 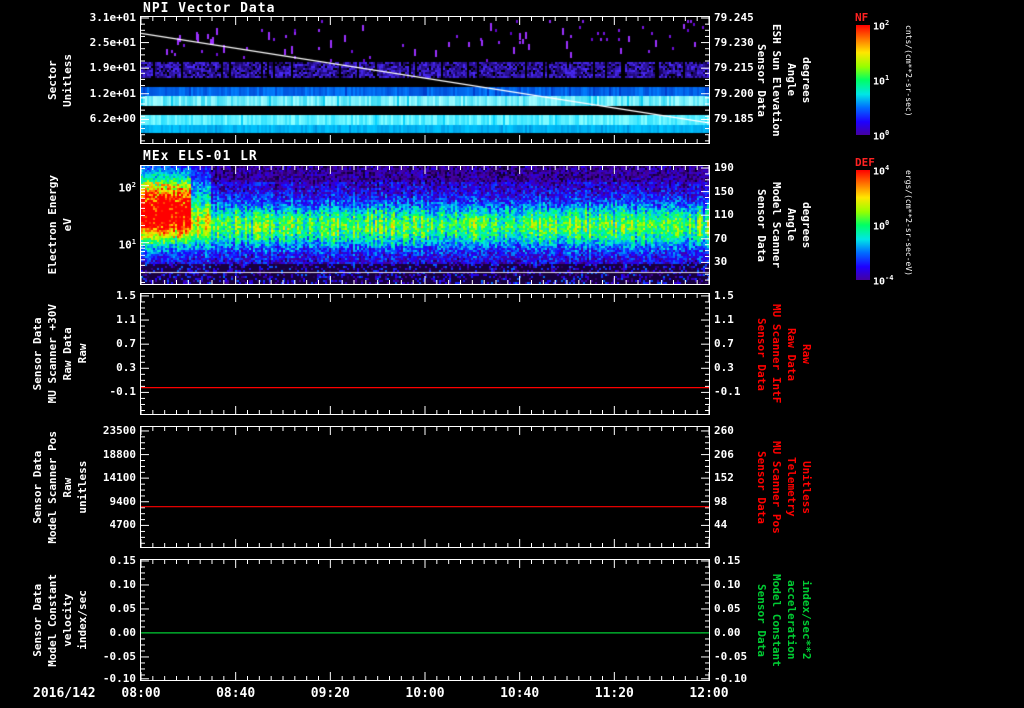 I want to click on x-tick-label: 08:40, so click(x=236, y=693).